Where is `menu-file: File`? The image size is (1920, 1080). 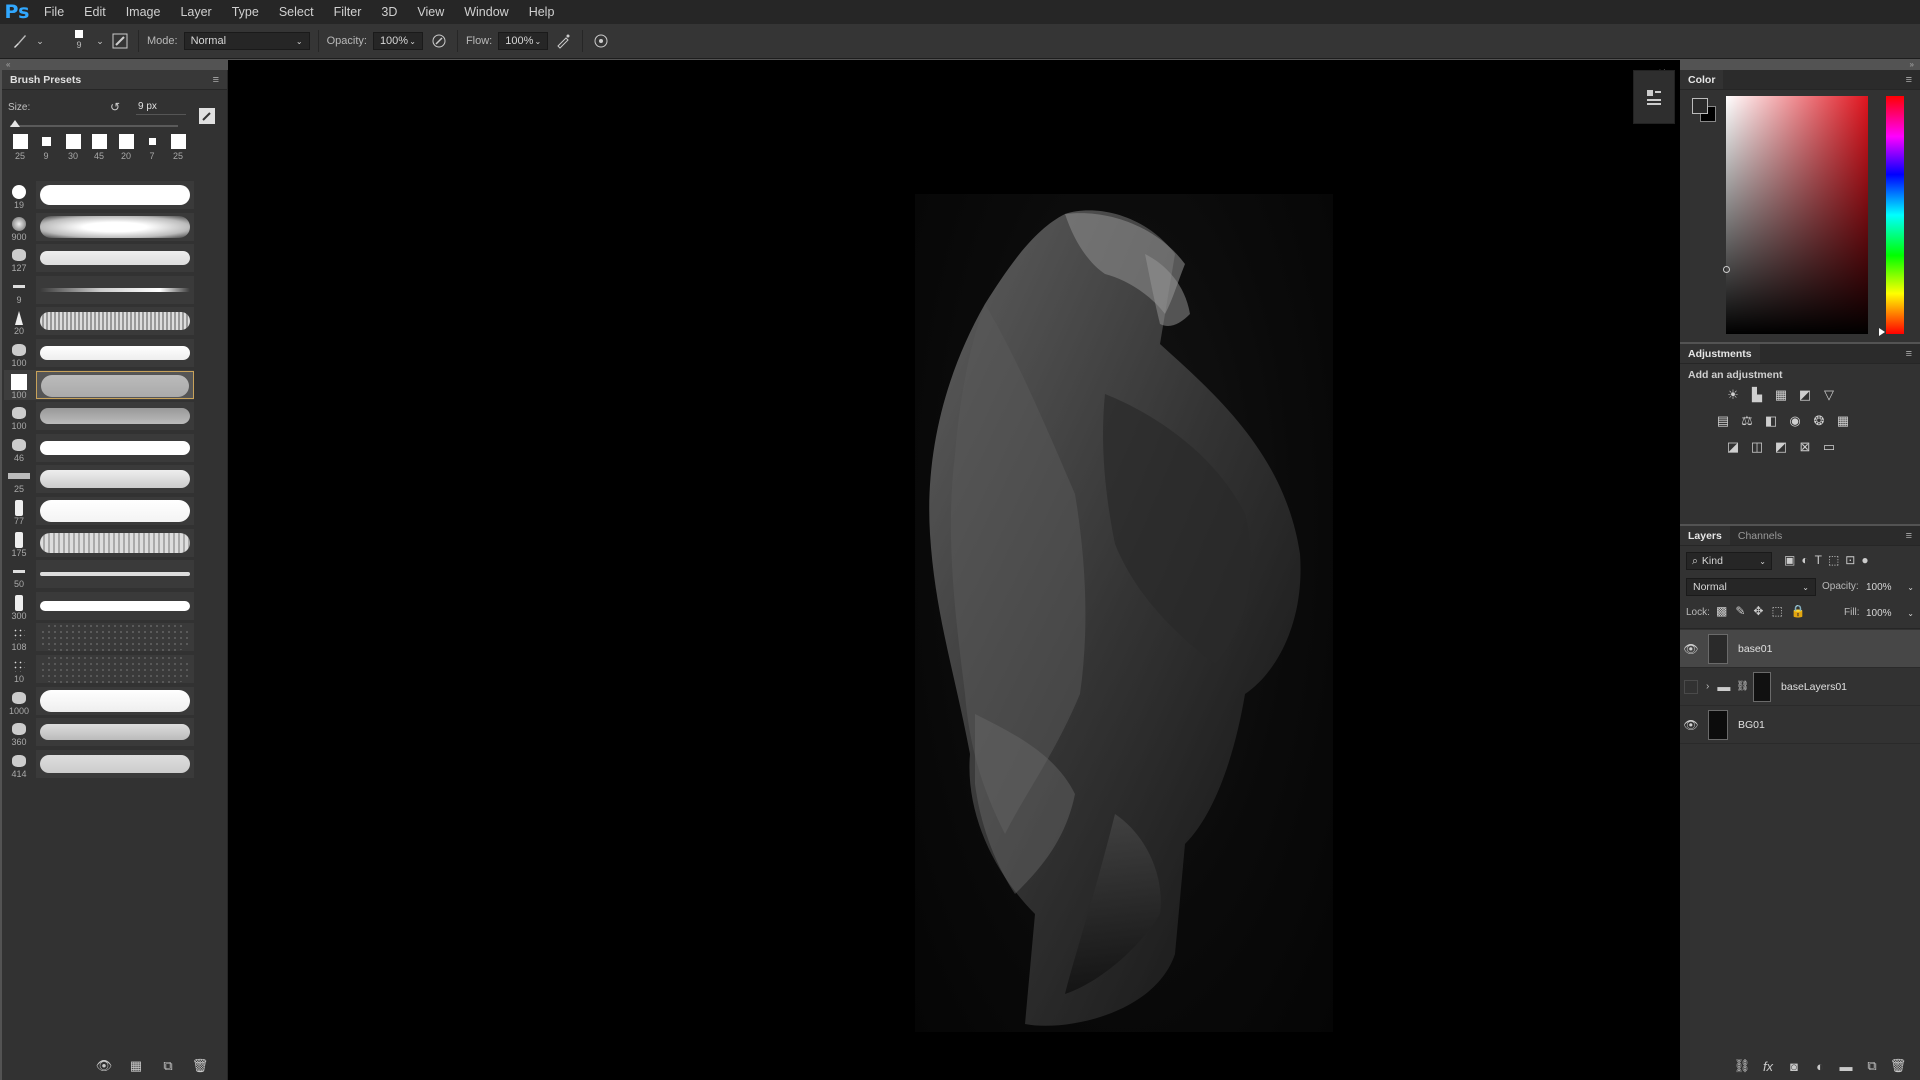
menu-file: File is located at coordinates (54, 12).